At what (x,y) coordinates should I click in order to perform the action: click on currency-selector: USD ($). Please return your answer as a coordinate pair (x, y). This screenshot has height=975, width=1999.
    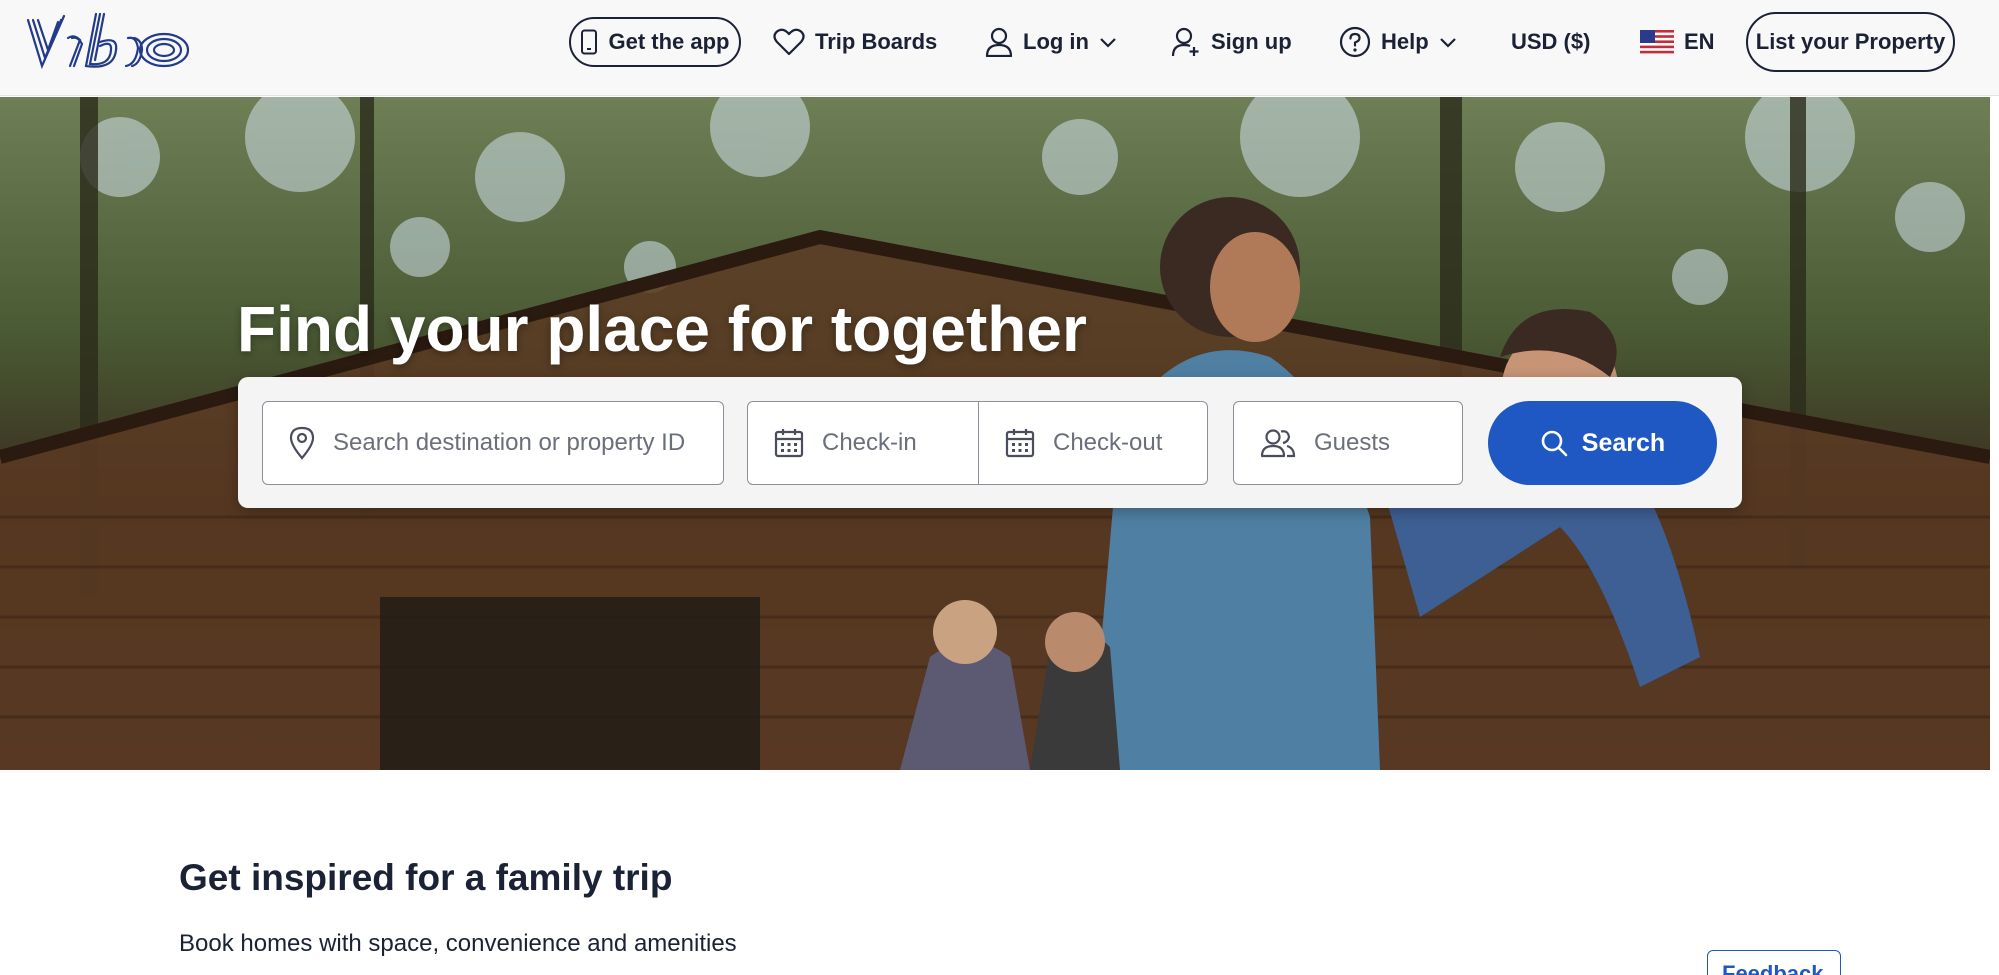
    Looking at the image, I should click on (1550, 42).